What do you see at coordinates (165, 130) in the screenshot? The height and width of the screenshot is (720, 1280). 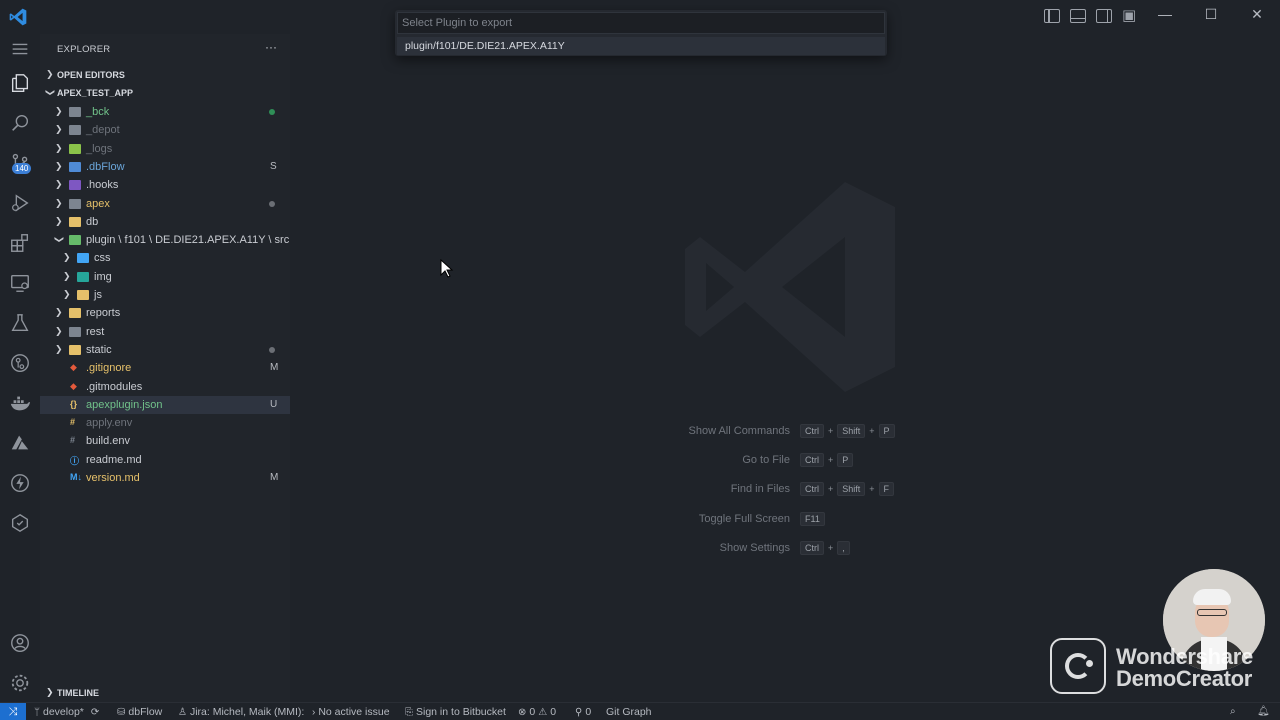 I see `tree-folder: ❯ _depot` at bounding box center [165, 130].